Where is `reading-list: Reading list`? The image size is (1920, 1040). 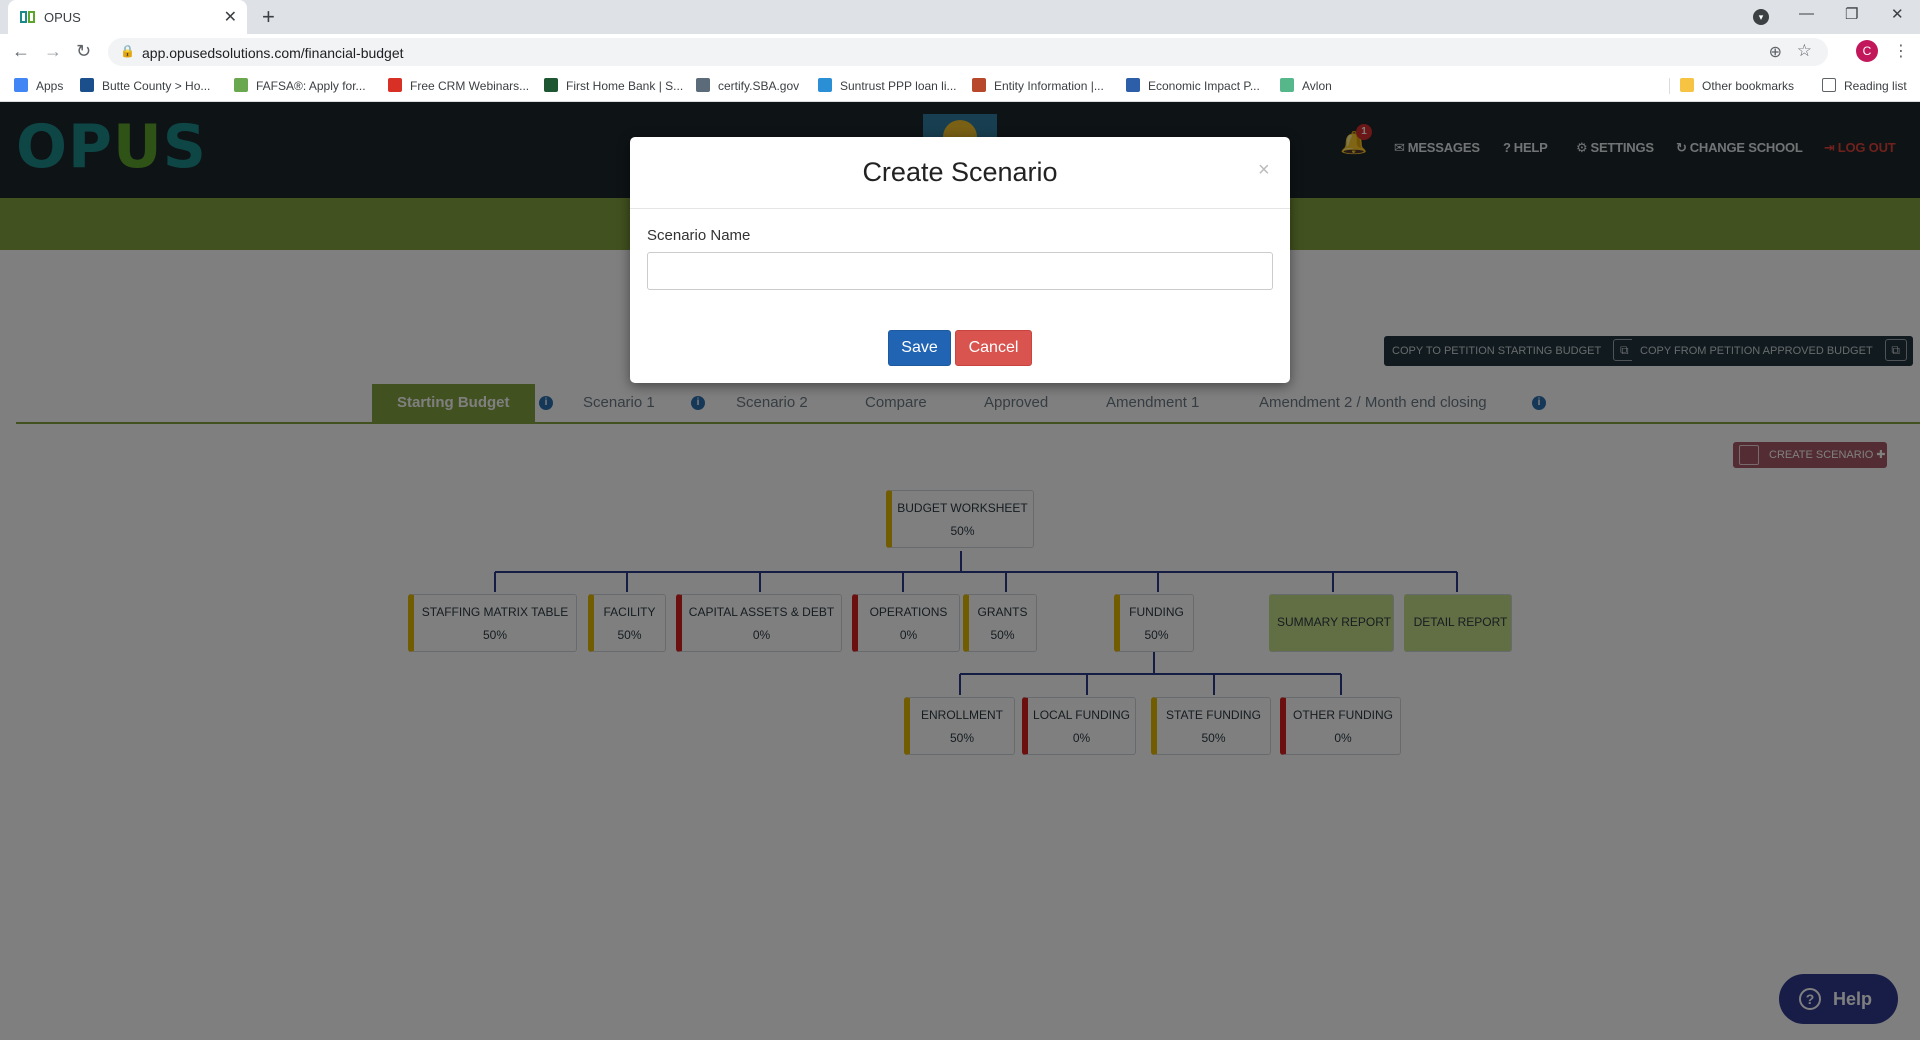
reading-list: Reading list is located at coordinates (1864, 86).